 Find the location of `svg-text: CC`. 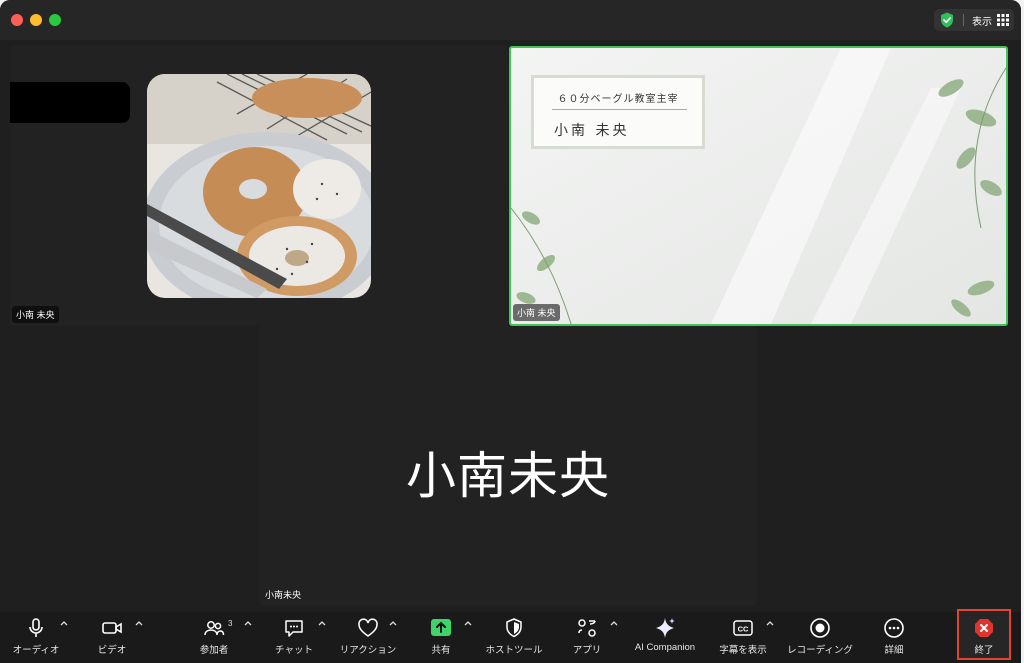

svg-text: CC is located at coordinates (743, 629).